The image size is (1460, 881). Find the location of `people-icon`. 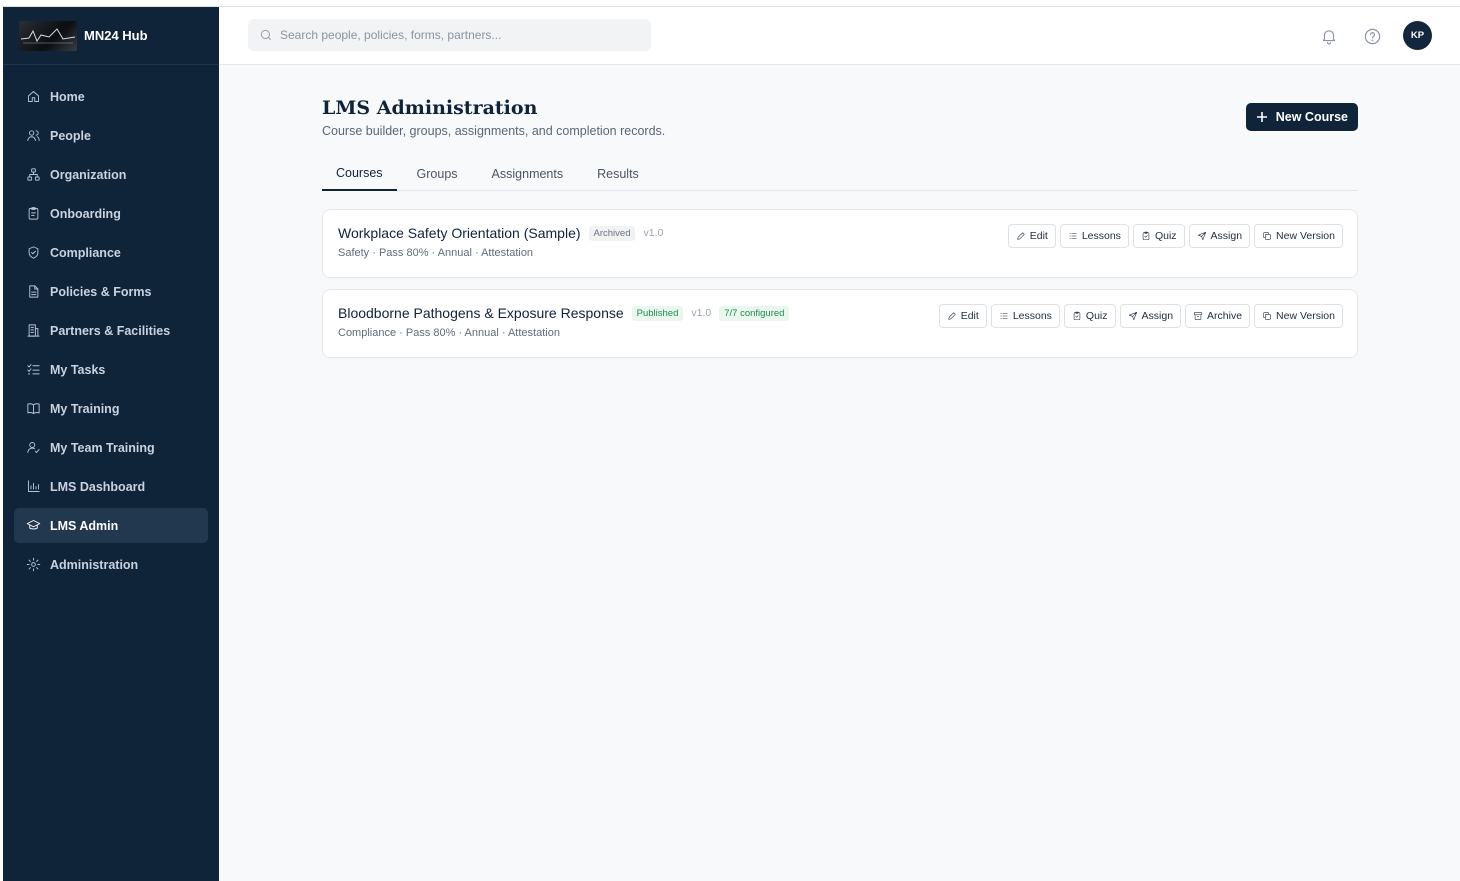

people-icon is located at coordinates (33, 136).